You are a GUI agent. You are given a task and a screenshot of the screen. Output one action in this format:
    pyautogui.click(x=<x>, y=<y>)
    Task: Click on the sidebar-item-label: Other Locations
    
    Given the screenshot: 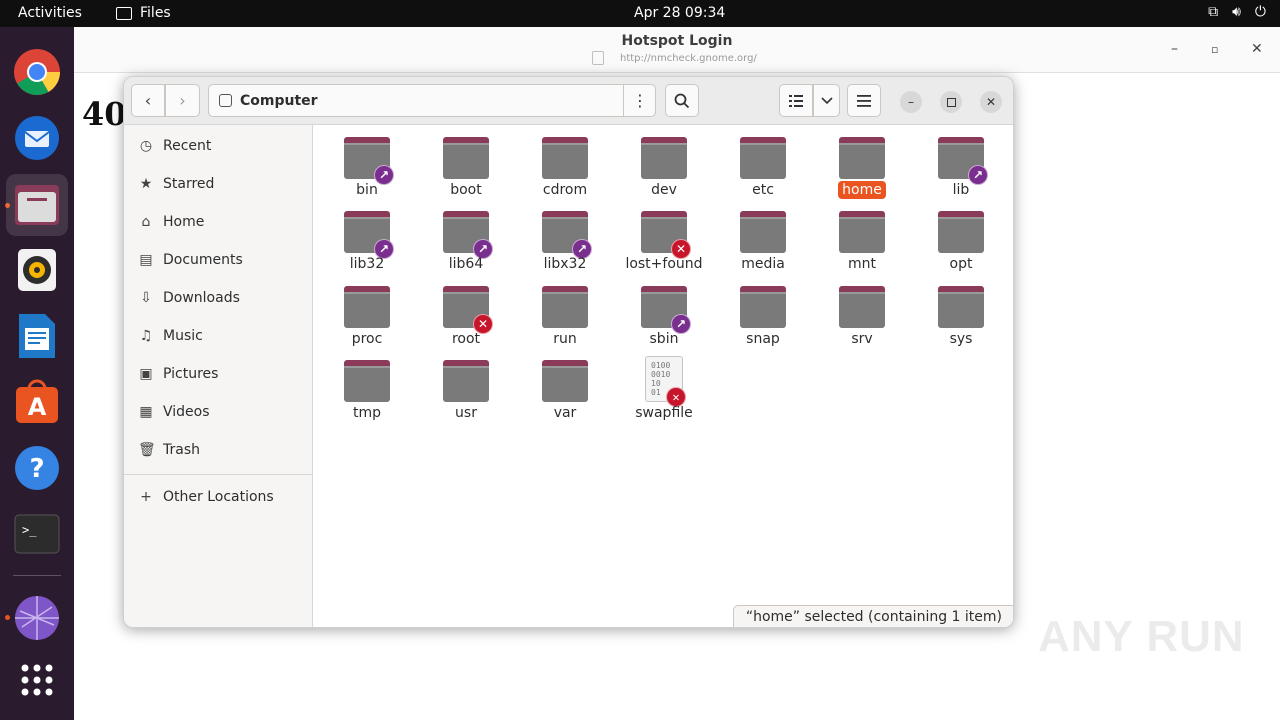 What is the action you would take?
    pyautogui.click(x=218, y=497)
    